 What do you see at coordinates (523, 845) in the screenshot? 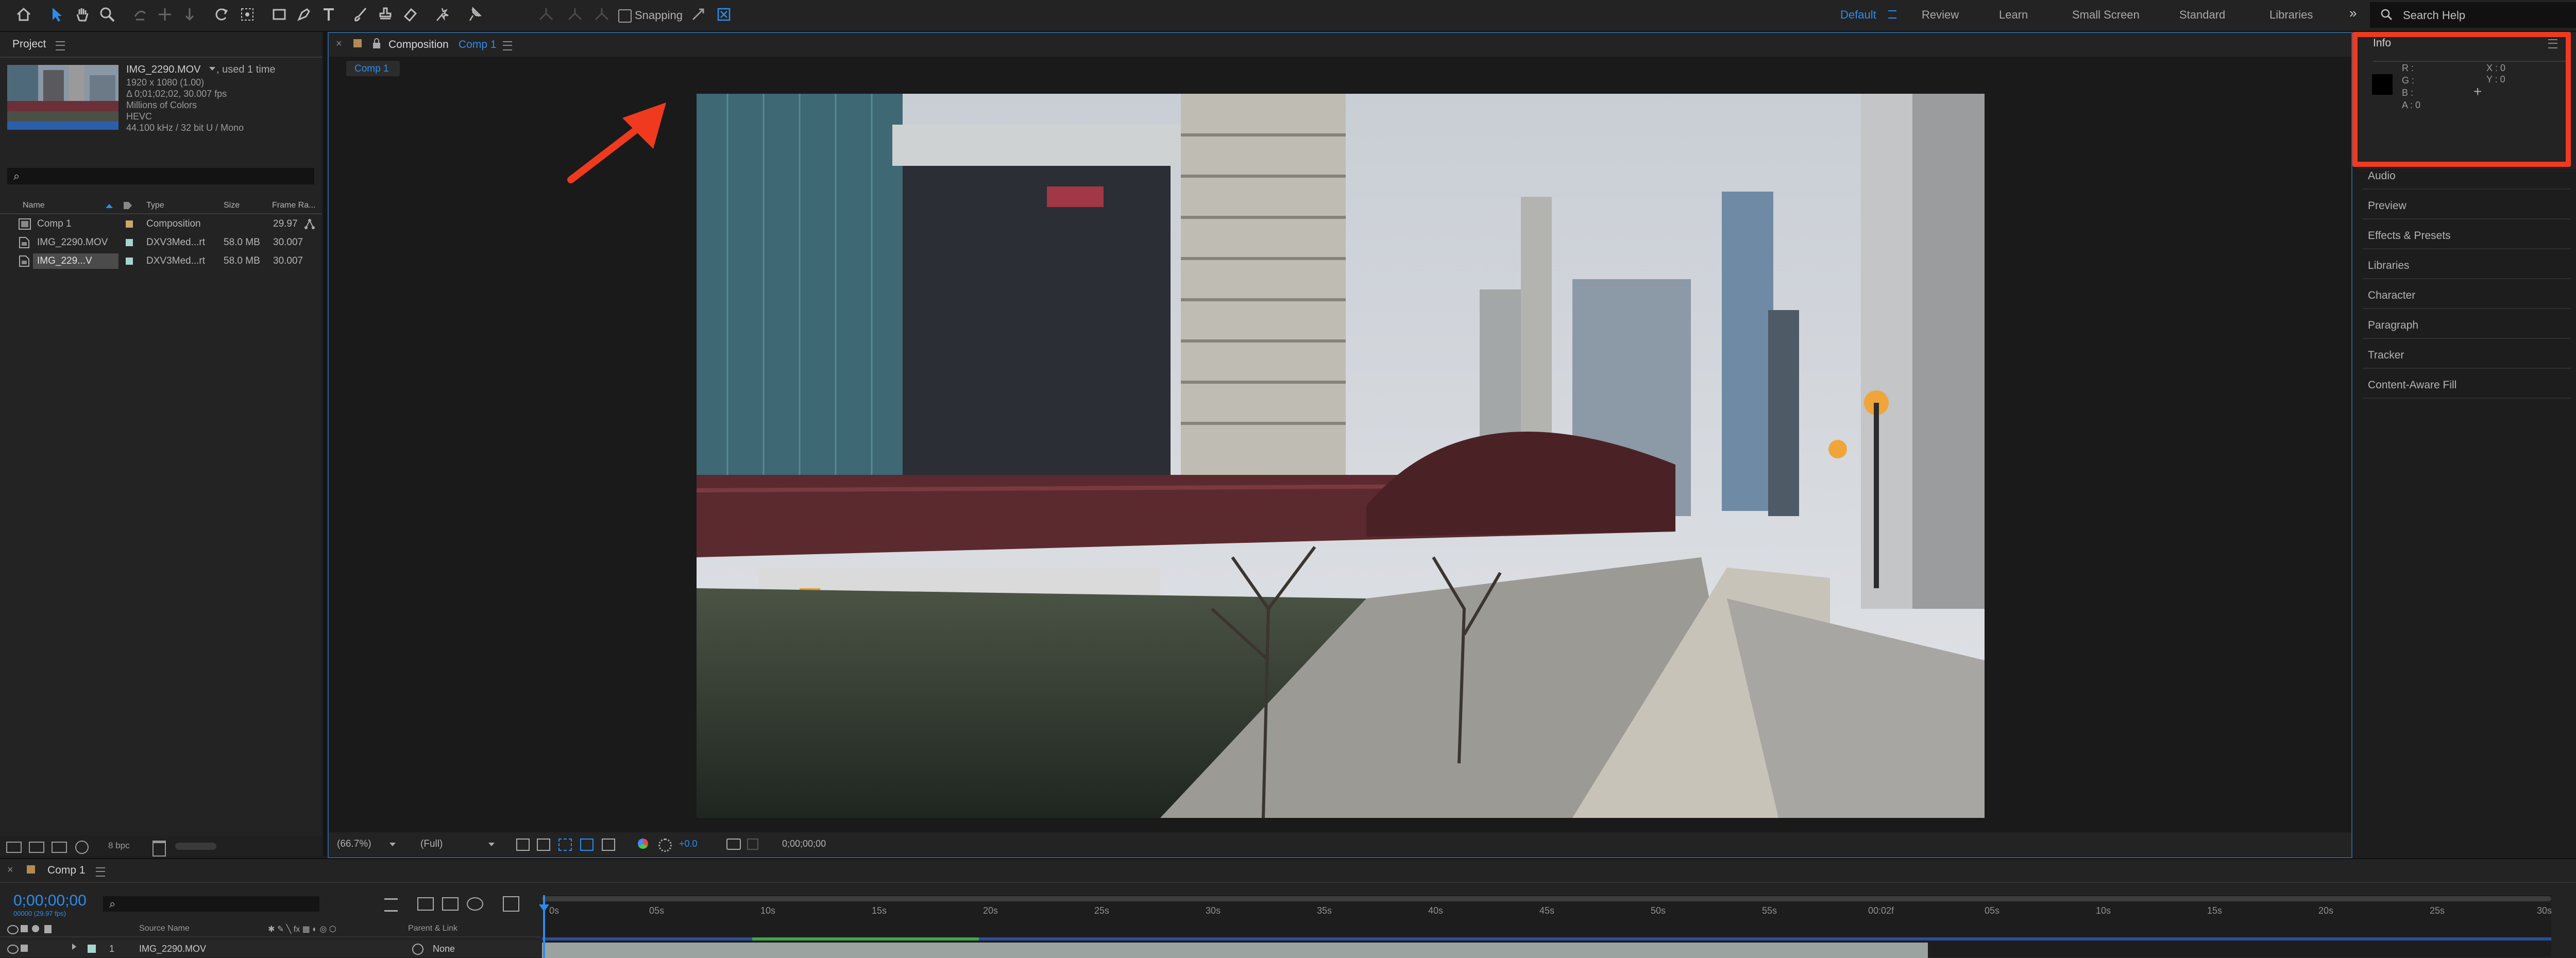
I see `region-of-interest-icon` at bounding box center [523, 845].